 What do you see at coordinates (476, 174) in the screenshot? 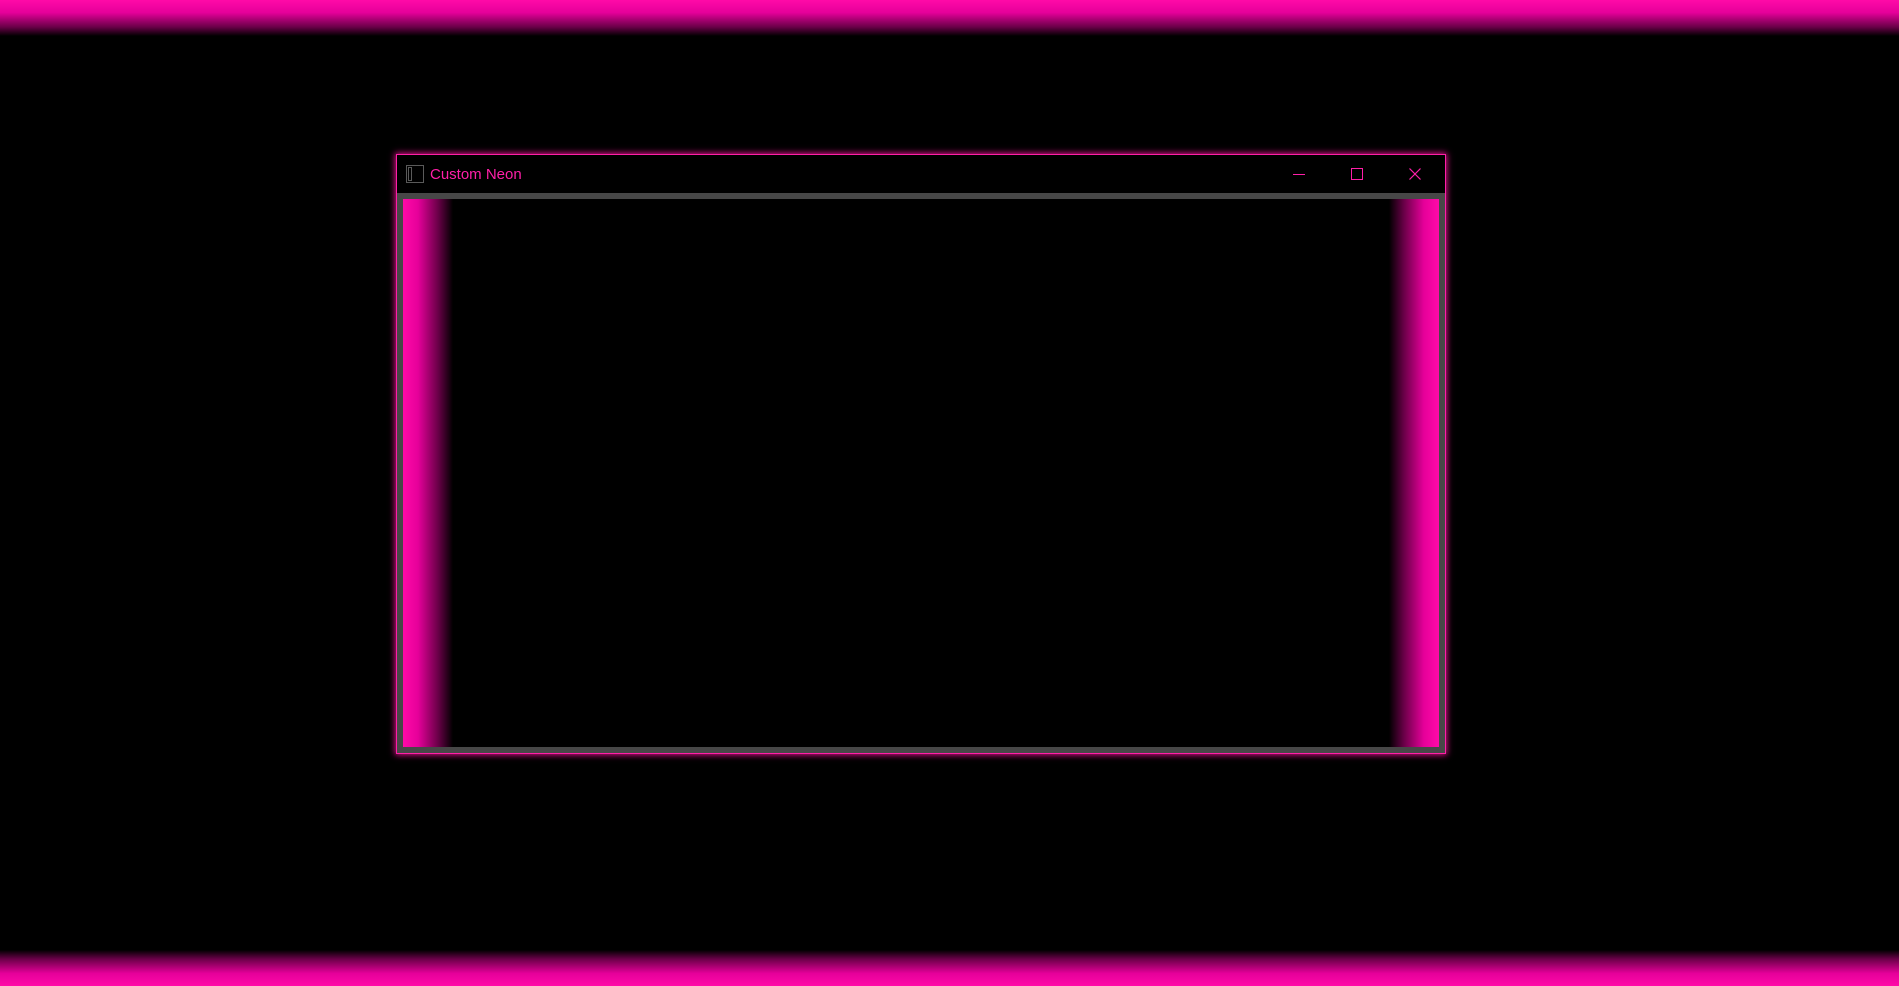
I see `window-title: Custom Neon` at bounding box center [476, 174].